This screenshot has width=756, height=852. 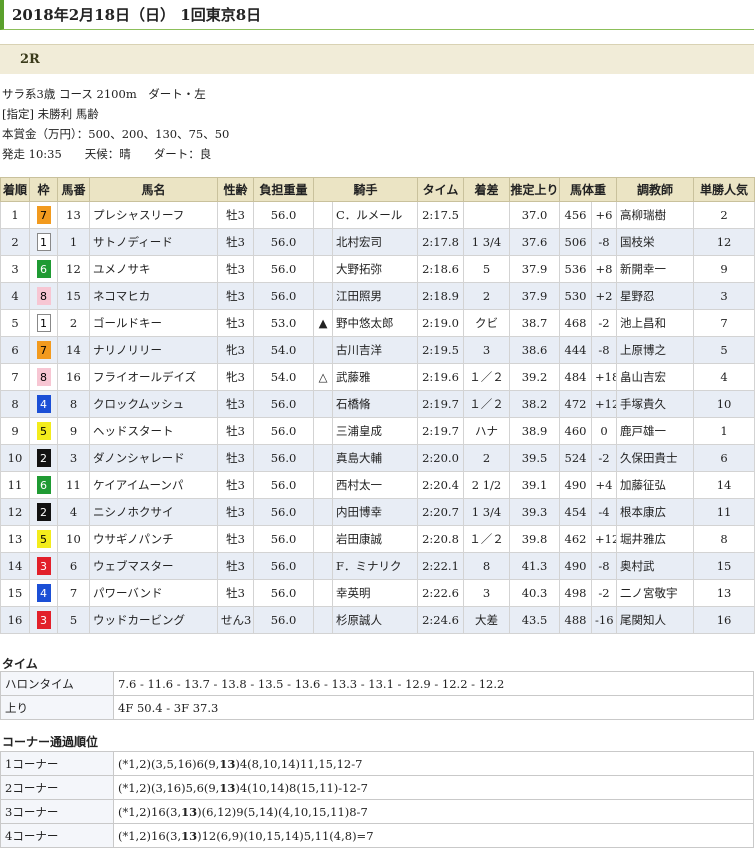 I want to click on waku-badge: 4, so click(x=43, y=404).